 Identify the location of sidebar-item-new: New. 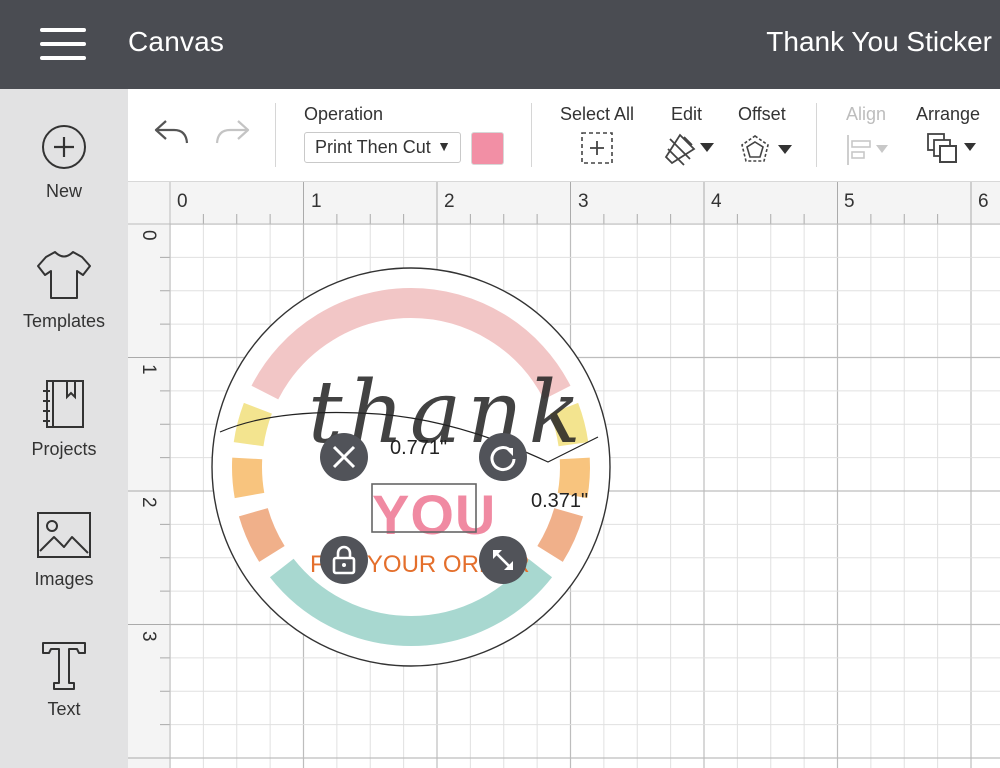
(64, 185).